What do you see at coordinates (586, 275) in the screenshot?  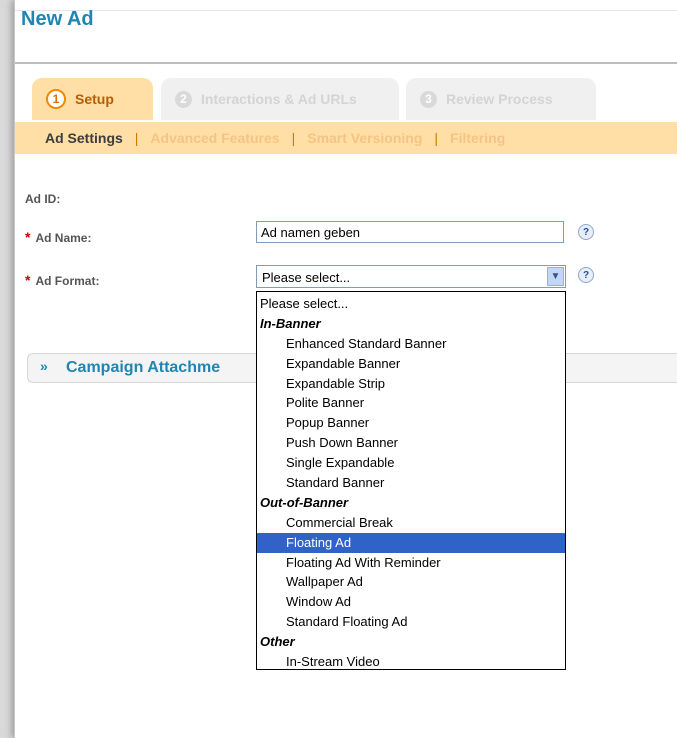 I see `ad-format-help-icon: ?` at bounding box center [586, 275].